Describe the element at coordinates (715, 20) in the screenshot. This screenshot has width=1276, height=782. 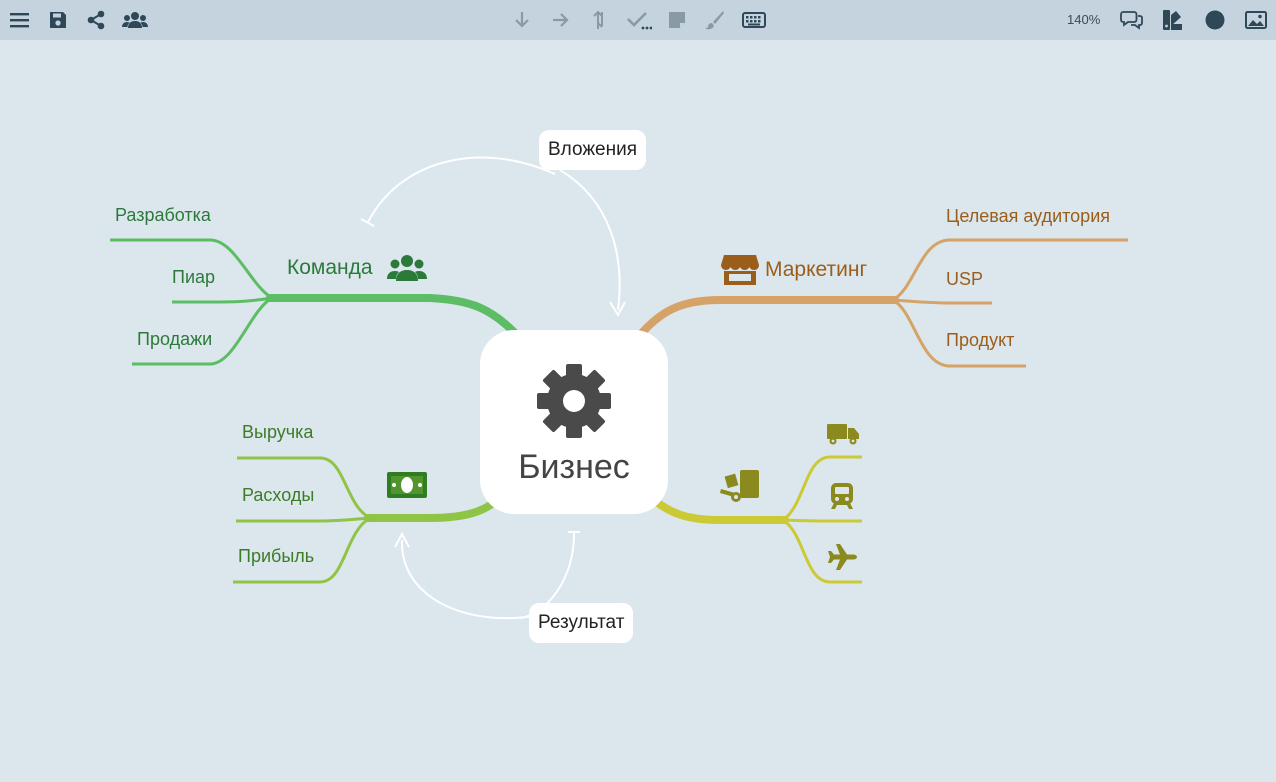
I see `brush-icon` at that location.